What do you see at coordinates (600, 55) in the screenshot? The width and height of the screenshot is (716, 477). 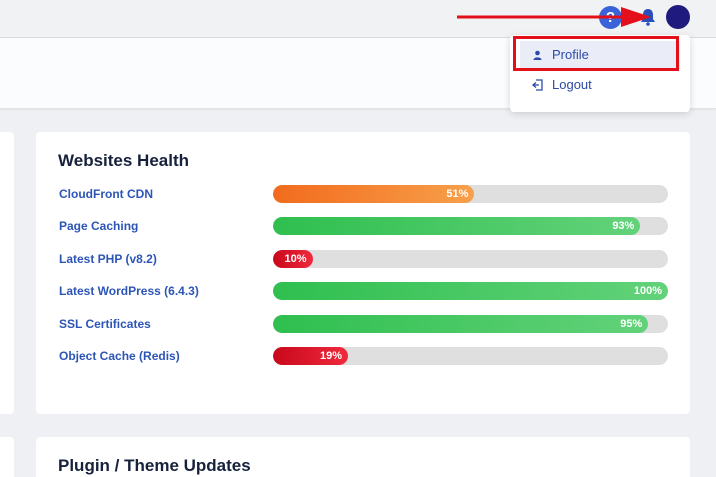 I see `profile-menu-item: Profile` at bounding box center [600, 55].